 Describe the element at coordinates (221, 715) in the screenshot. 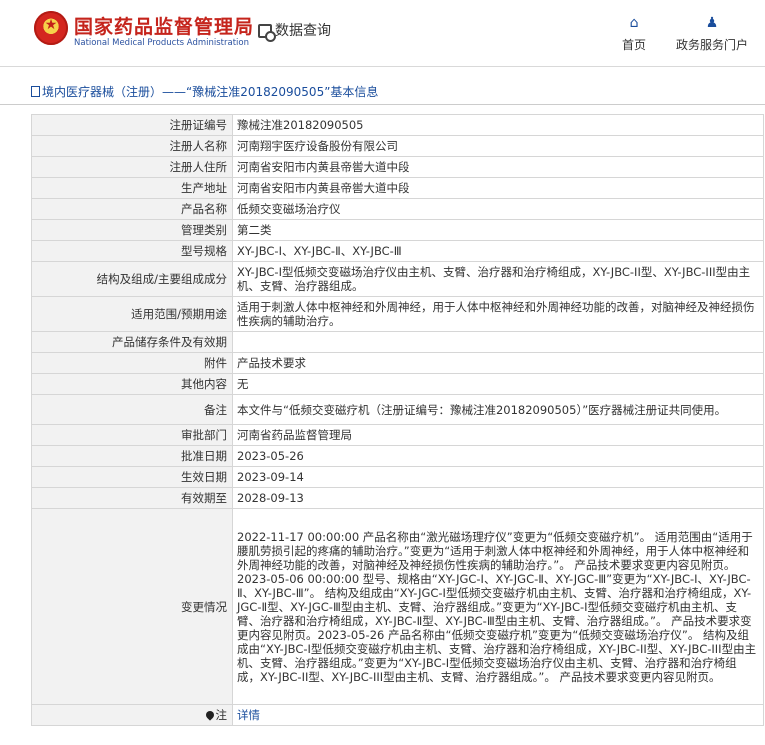

I see `note-label: 注` at that location.